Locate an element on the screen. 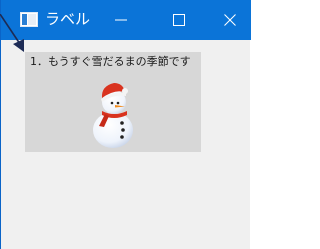 The width and height of the screenshot is (320, 249). maximize-button is located at coordinates (179, 20).